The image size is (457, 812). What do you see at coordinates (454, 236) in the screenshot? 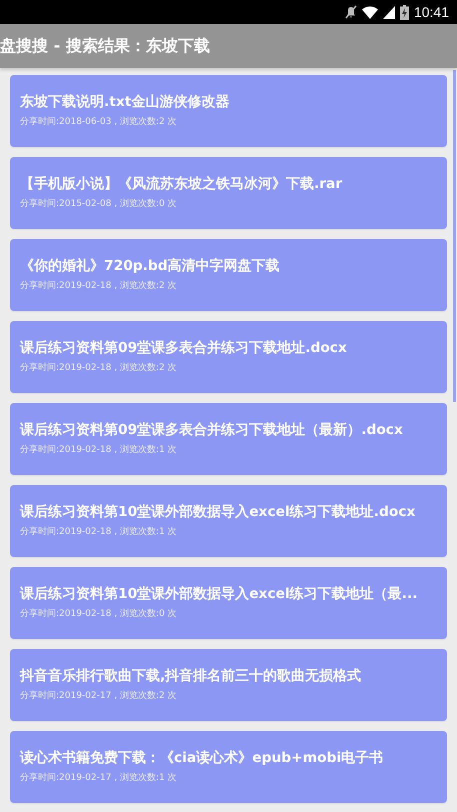
I see `scrollbar` at bounding box center [454, 236].